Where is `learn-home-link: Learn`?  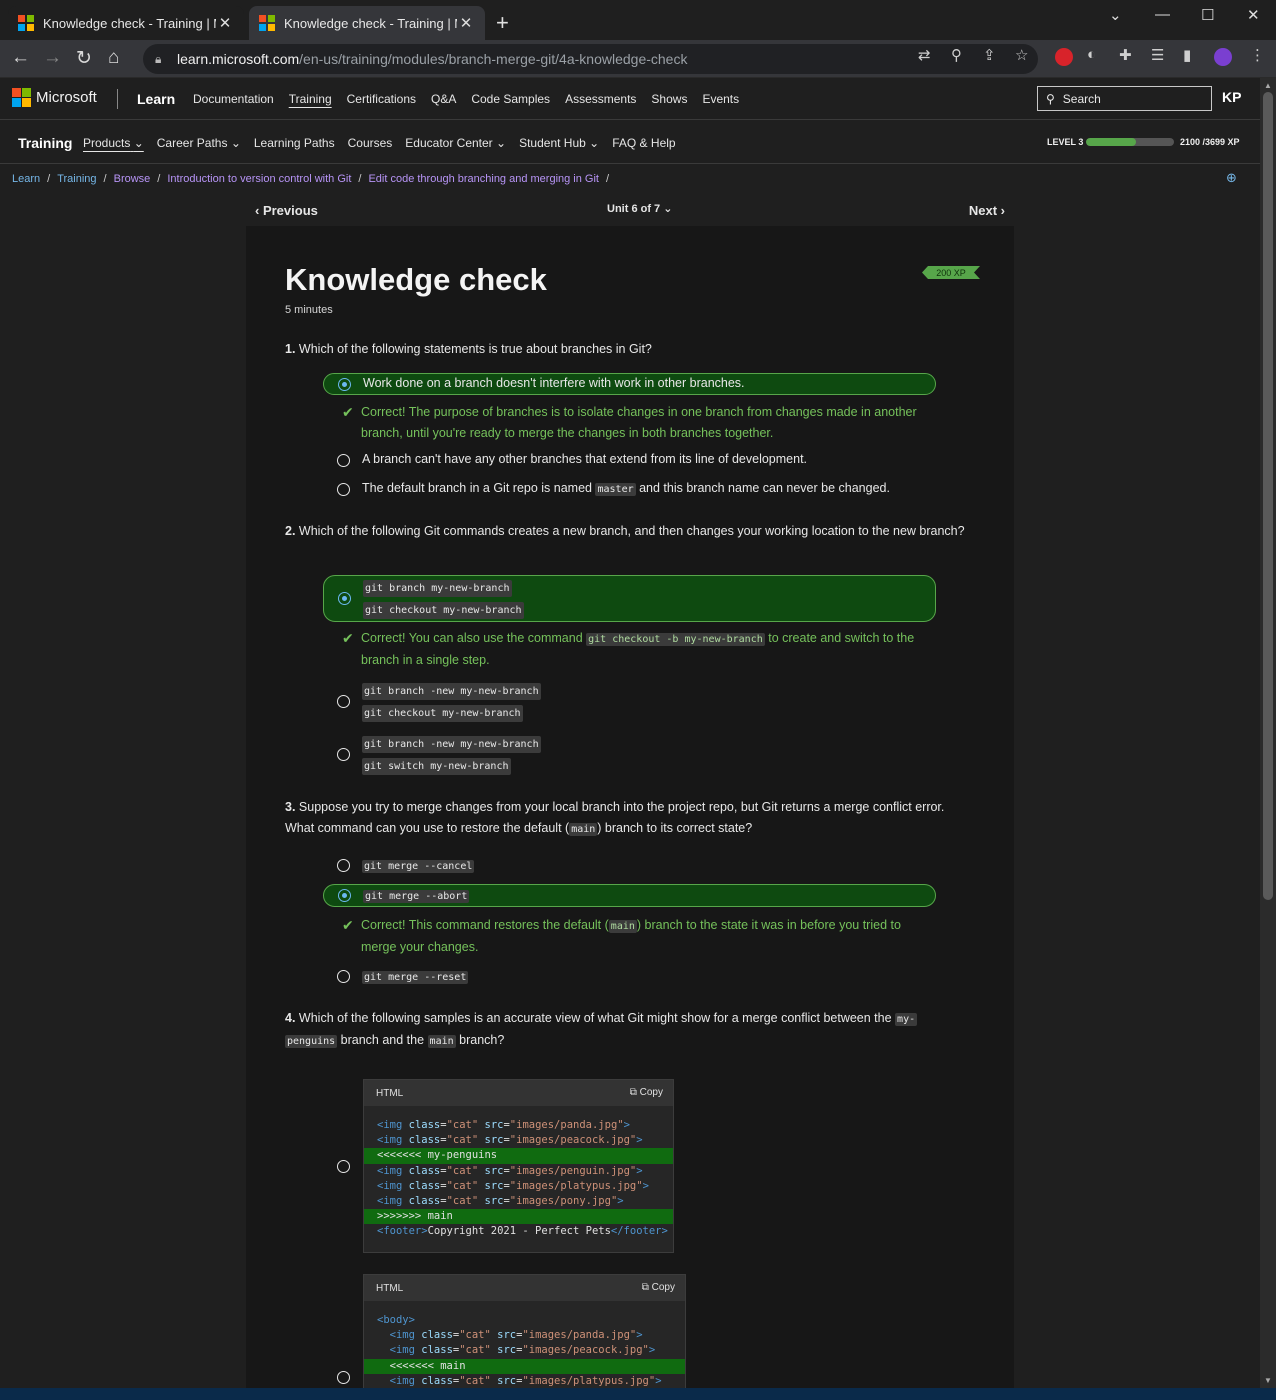 learn-home-link: Learn is located at coordinates (156, 99).